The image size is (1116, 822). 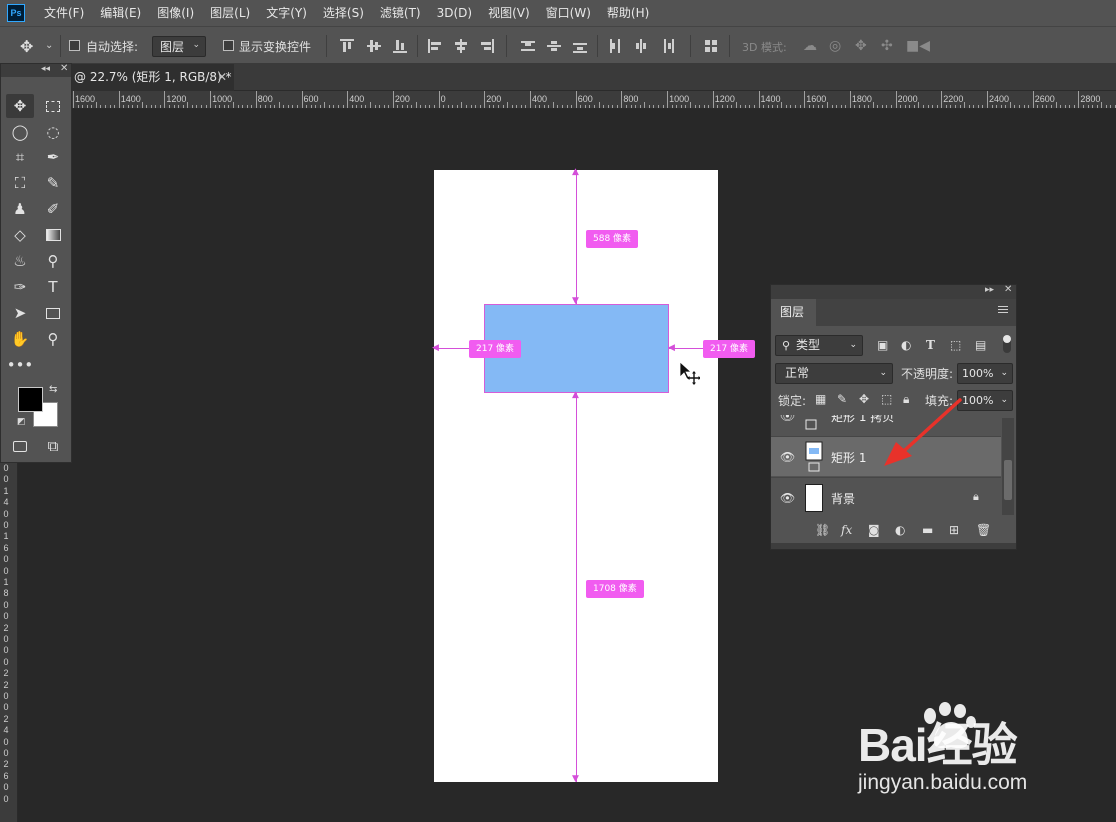 What do you see at coordinates (793, 312) in the screenshot?
I see `tab-layers: 图层` at bounding box center [793, 312].